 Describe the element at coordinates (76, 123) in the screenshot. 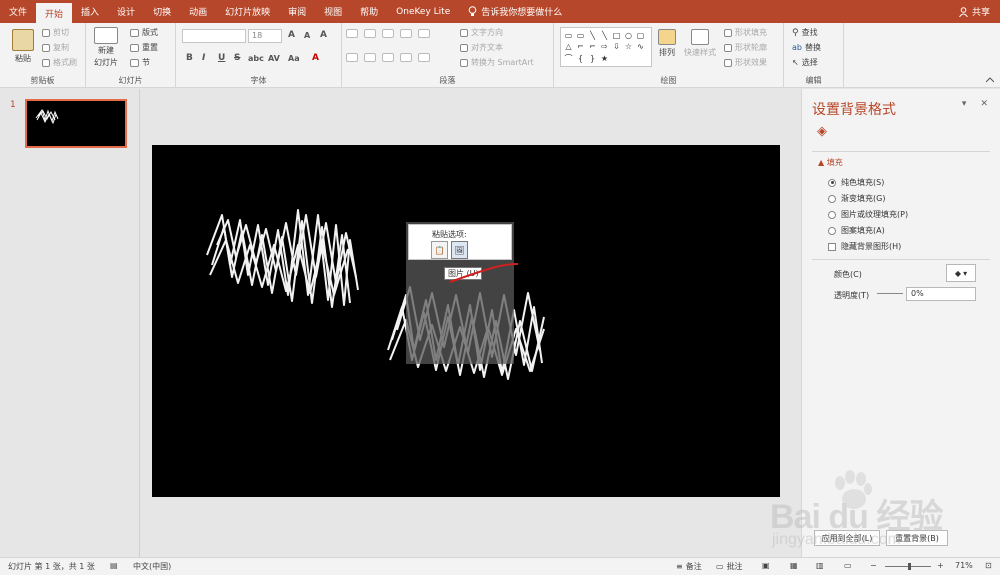

I see `slide-thumbnail` at that location.